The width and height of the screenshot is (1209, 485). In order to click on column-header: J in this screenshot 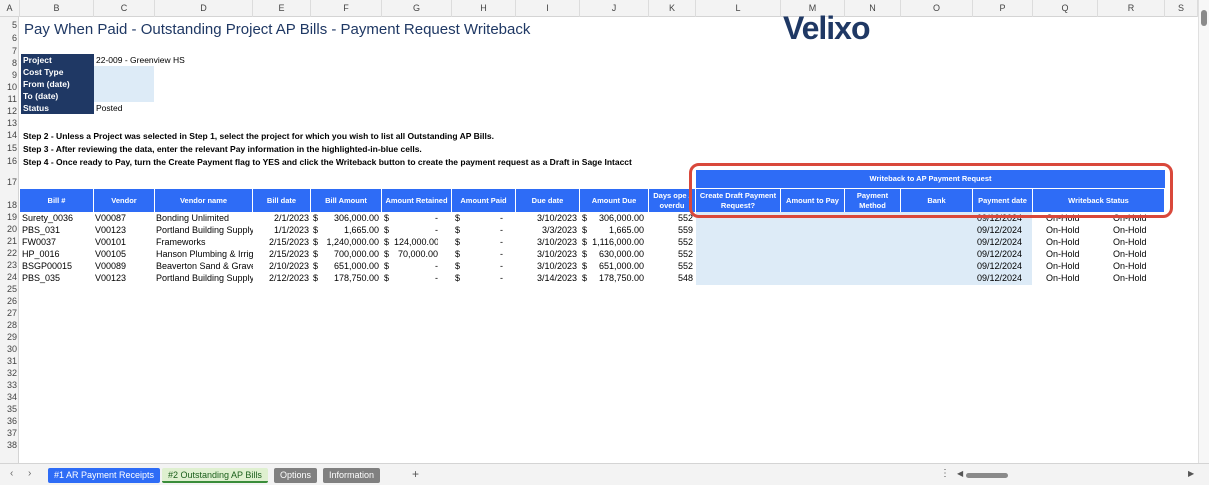, I will do `click(614, 8)`.